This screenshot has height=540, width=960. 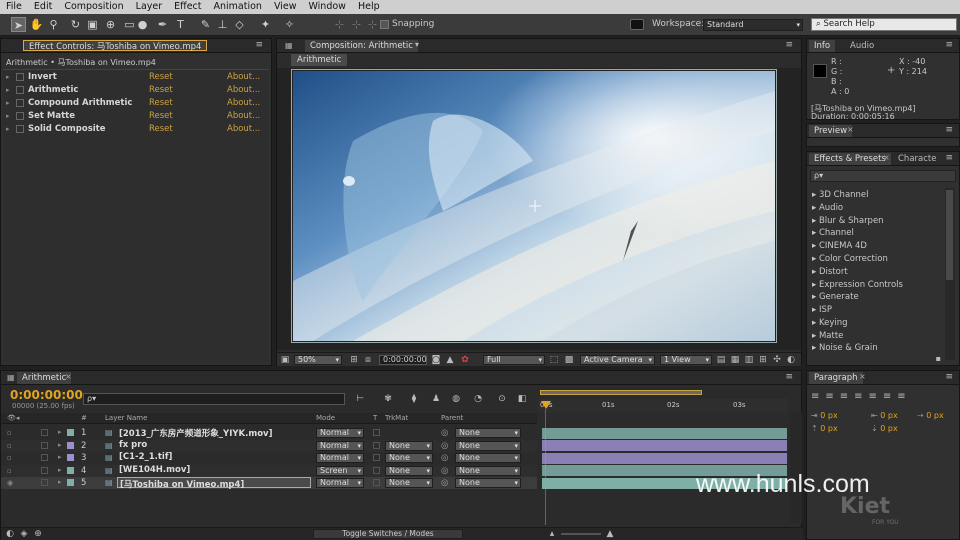 I want to click on menu-edit: Edit, so click(x=43, y=7).